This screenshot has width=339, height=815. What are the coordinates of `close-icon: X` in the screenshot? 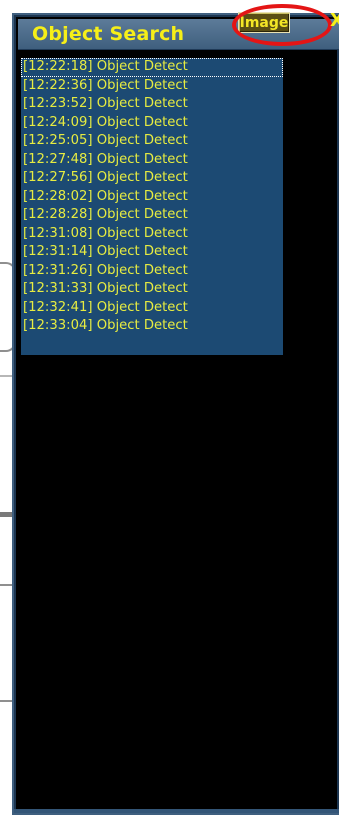 It's located at (334, 21).